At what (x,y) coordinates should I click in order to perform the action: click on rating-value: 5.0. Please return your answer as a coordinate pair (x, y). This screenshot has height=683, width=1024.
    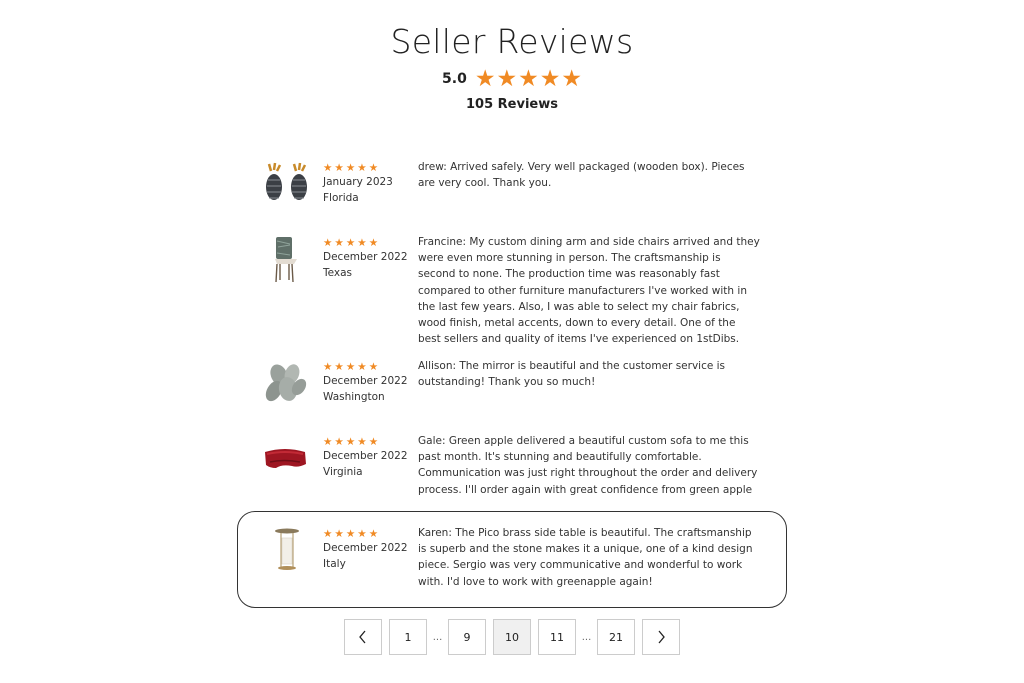
    Looking at the image, I should click on (454, 78).